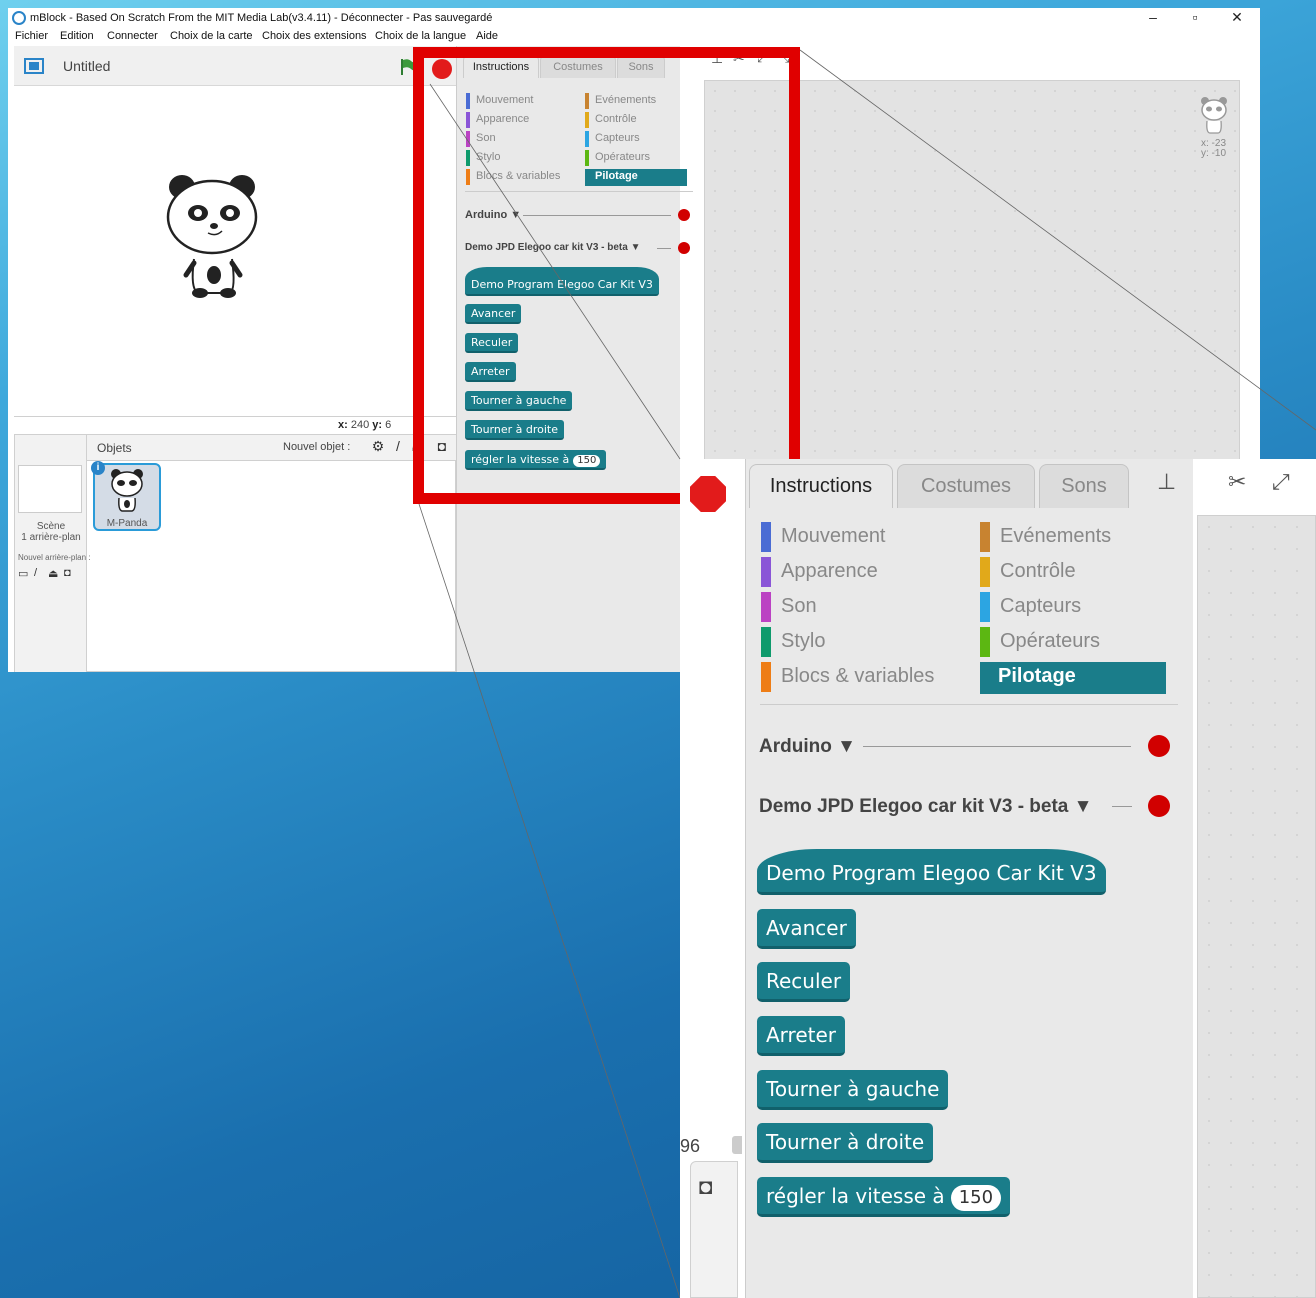 Image resolution: width=1316 pixels, height=1298 pixels. I want to click on camera-icon: ◘, so click(705, 1187).